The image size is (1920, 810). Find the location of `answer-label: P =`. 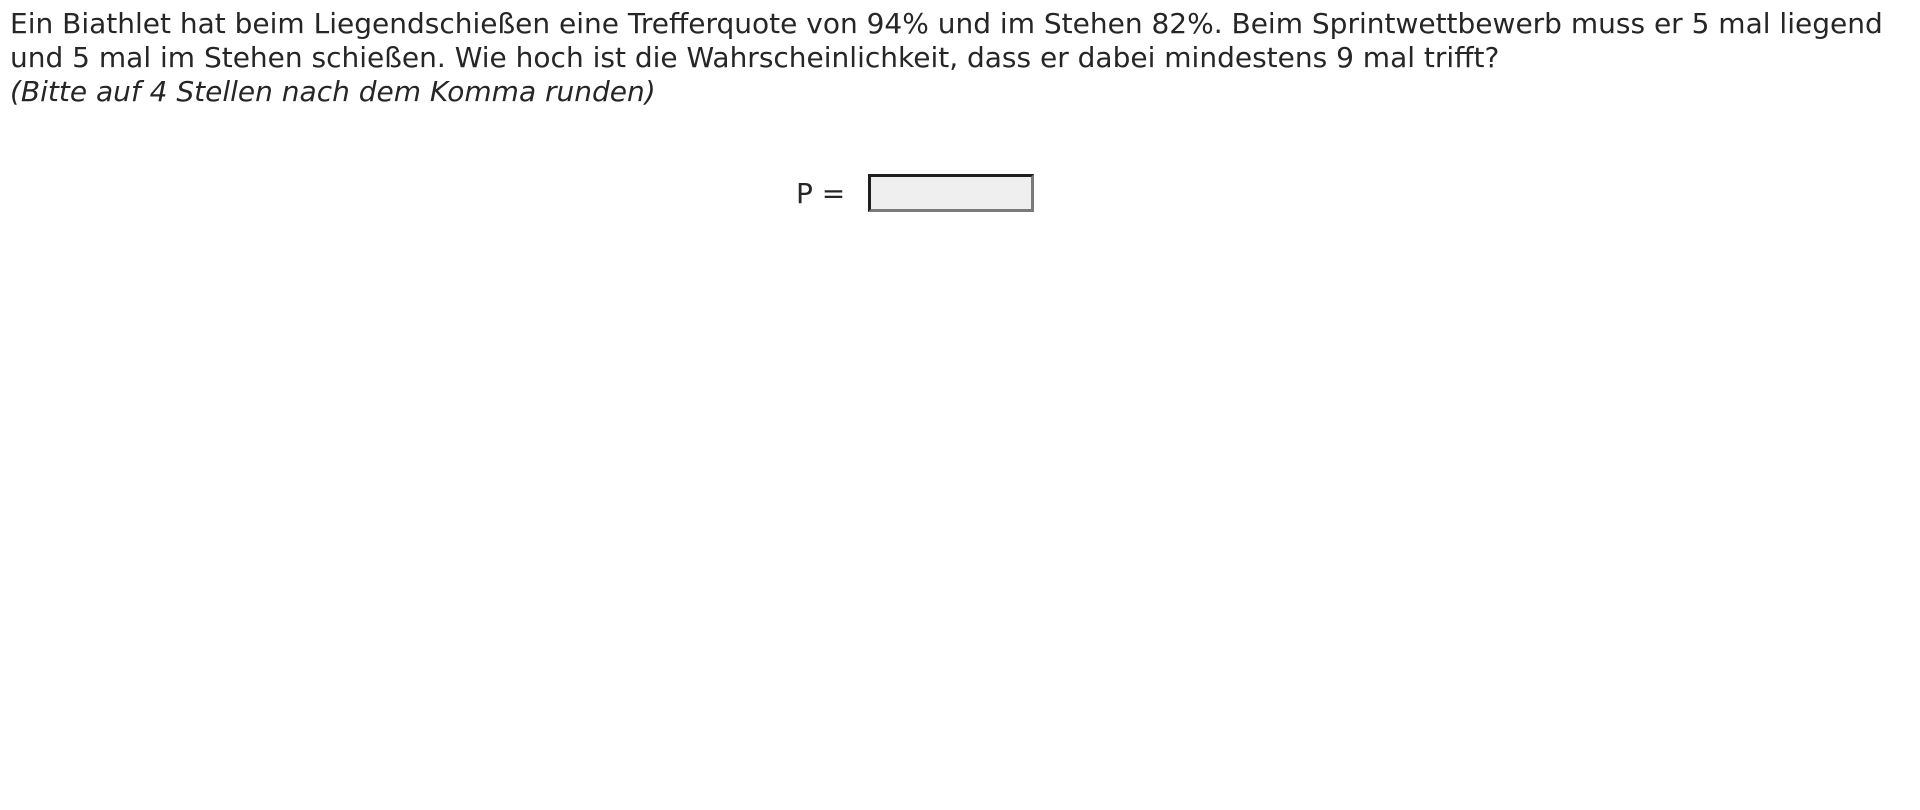

answer-label: P = is located at coordinates (821, 193).